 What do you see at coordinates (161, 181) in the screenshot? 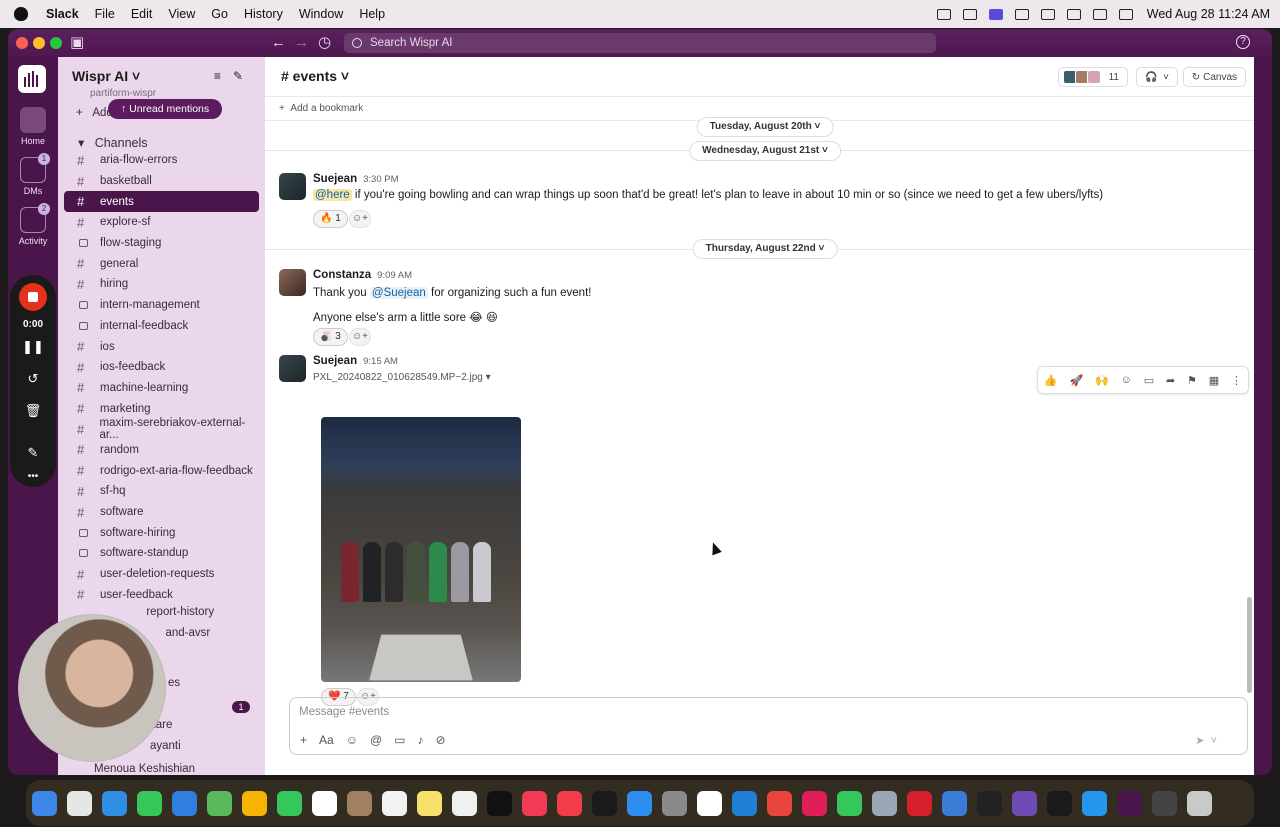
I see `sidebar-item-basketball: # basketball` at bounding box center [161, 181].